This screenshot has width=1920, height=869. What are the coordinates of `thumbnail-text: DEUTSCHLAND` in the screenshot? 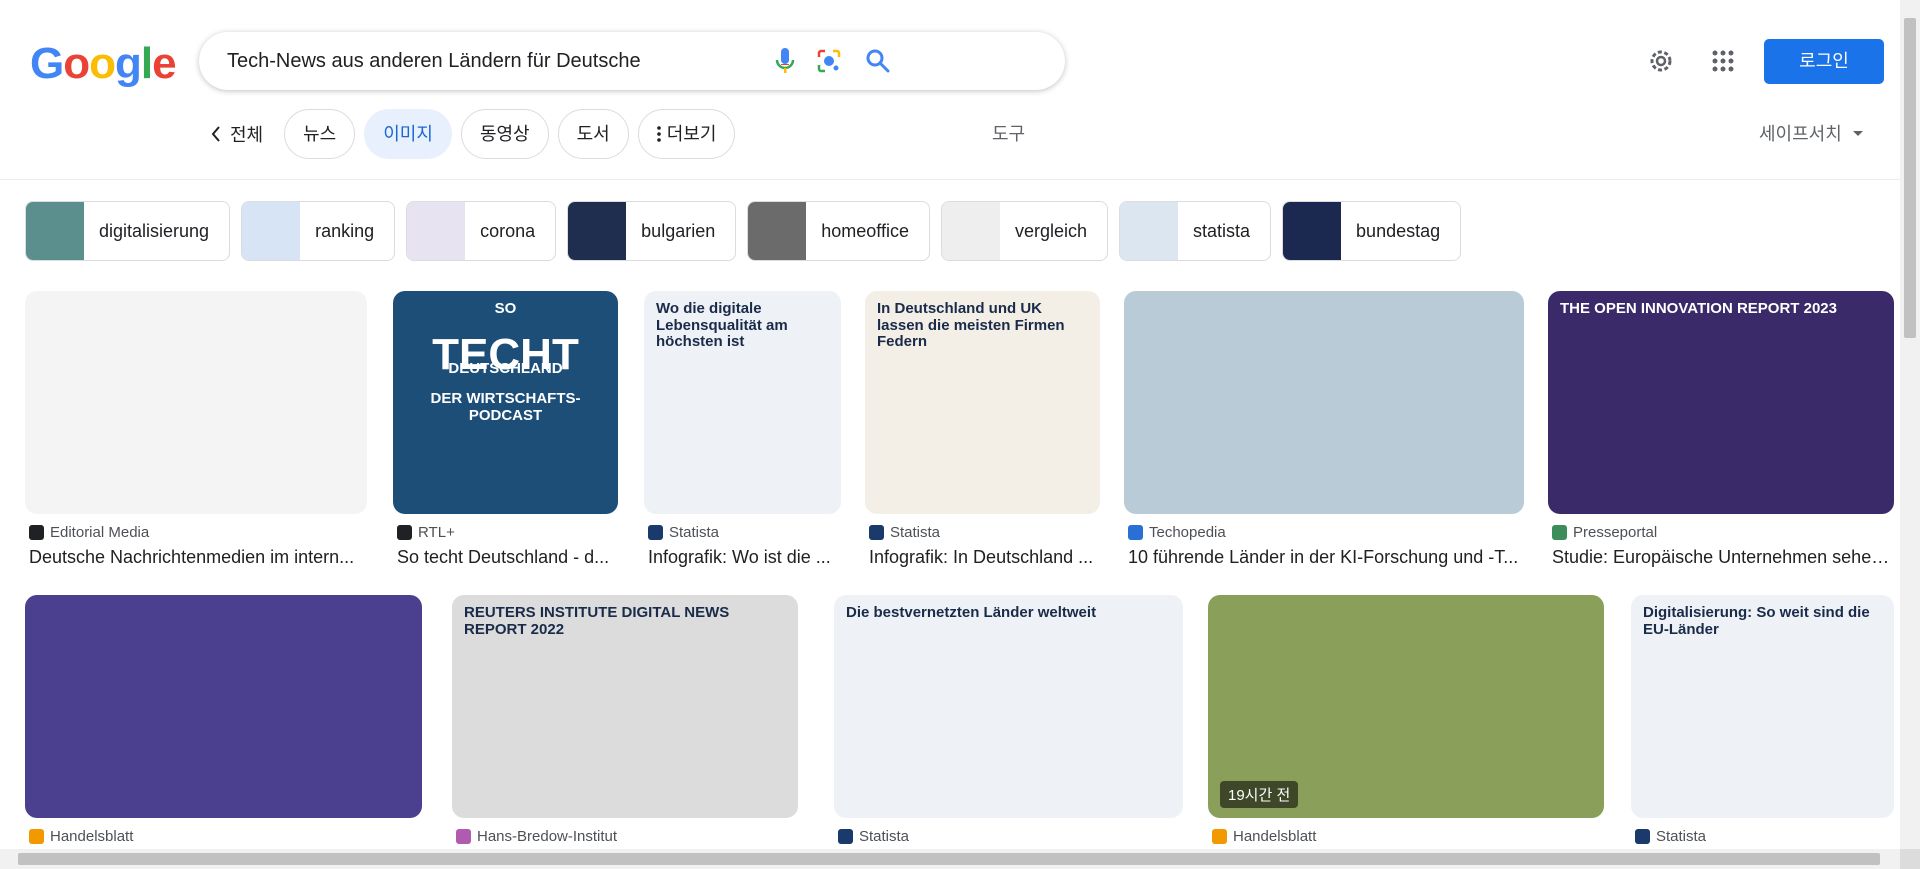 It's located at (505, 368).